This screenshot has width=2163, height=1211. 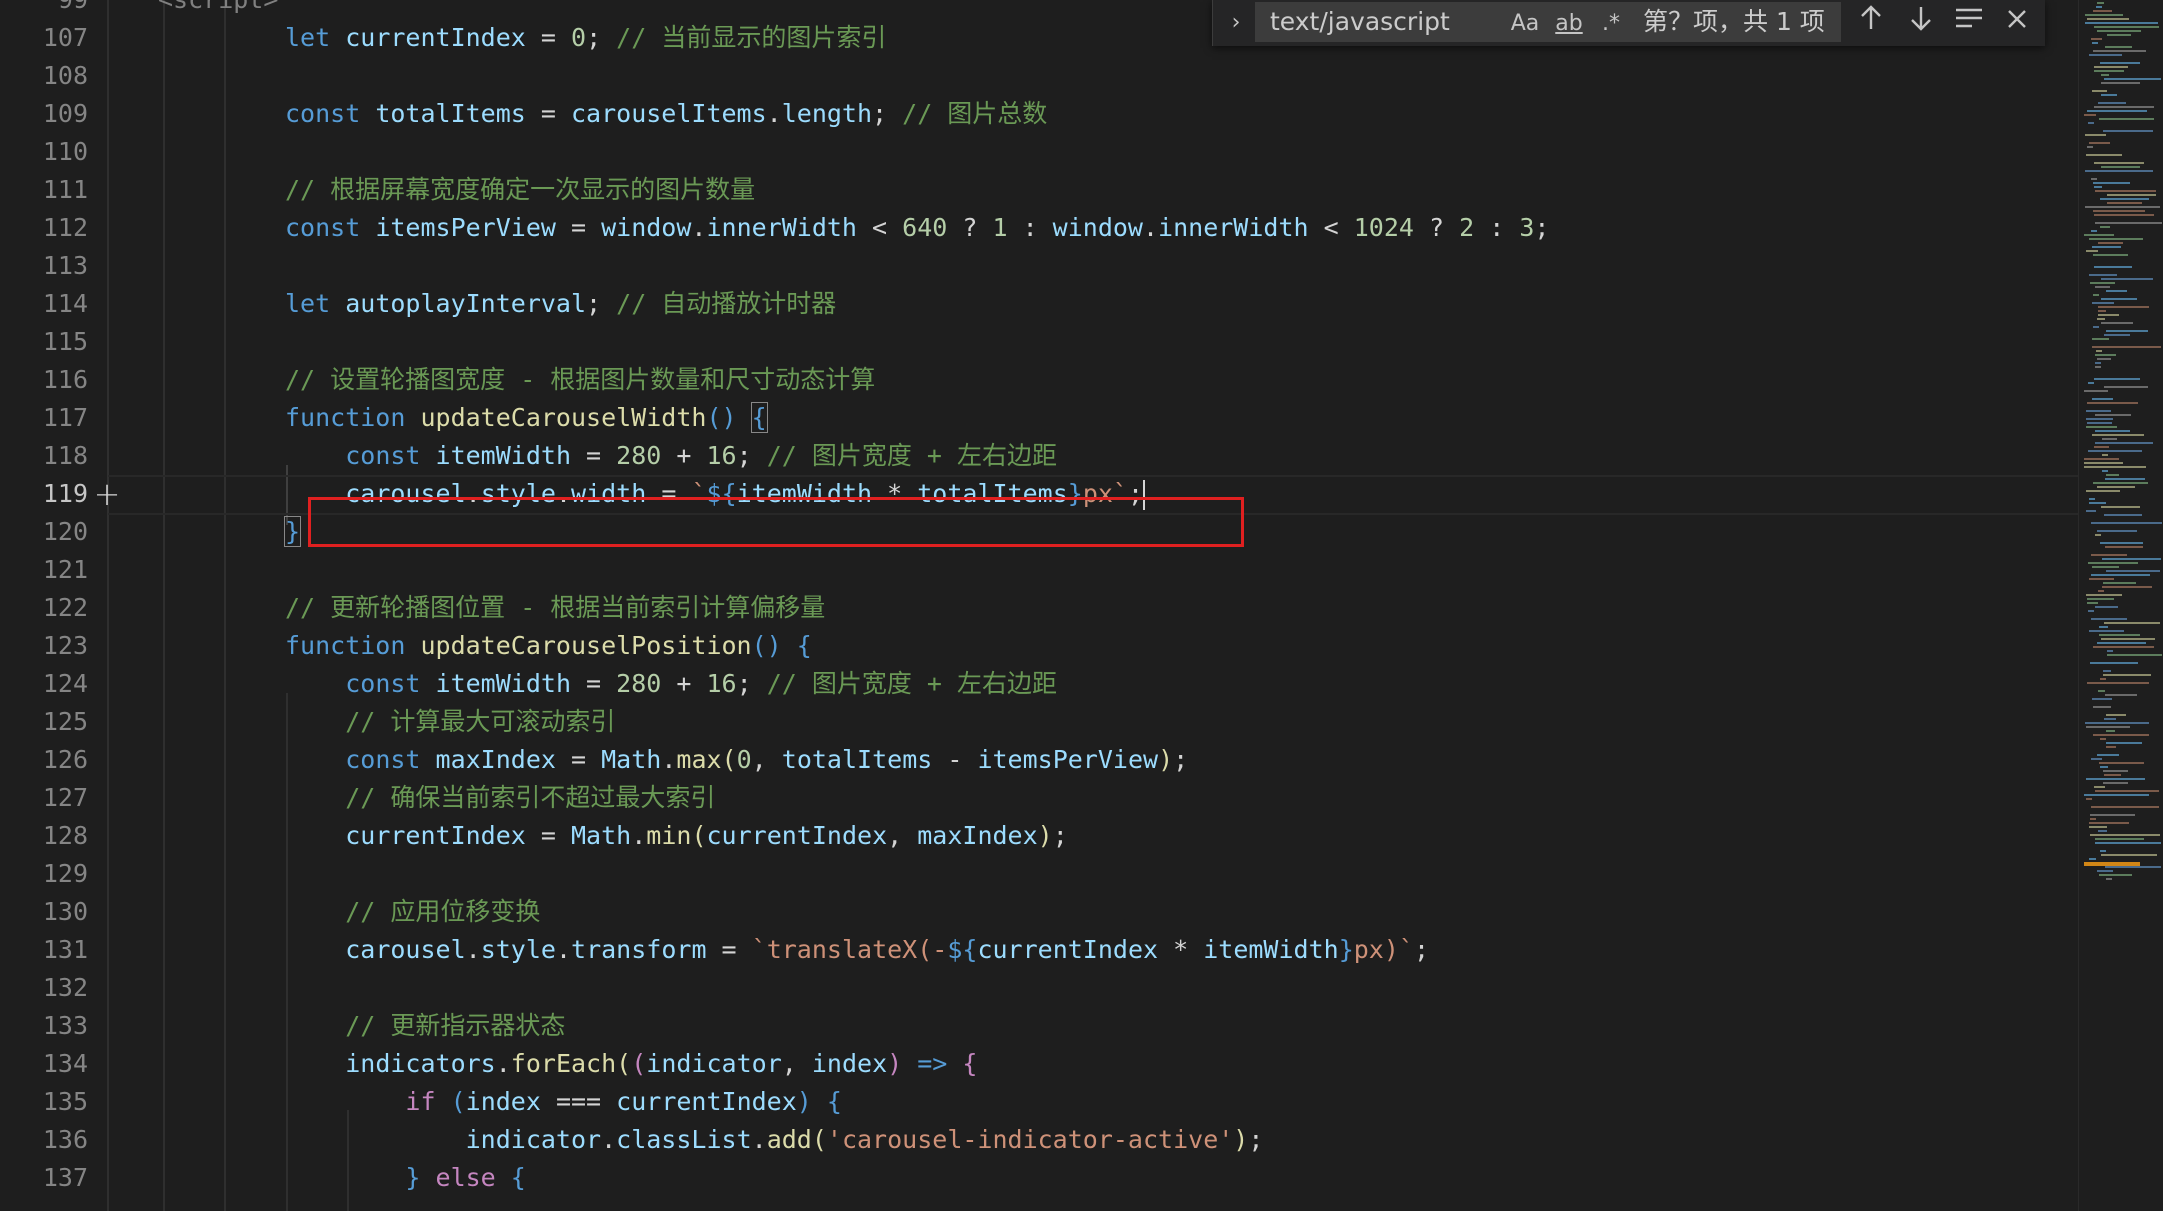 What do you see at coordinates (1611, 24) in the screenshot?
I see `regex-toggle: .*` at bounding box center [1611, 24].